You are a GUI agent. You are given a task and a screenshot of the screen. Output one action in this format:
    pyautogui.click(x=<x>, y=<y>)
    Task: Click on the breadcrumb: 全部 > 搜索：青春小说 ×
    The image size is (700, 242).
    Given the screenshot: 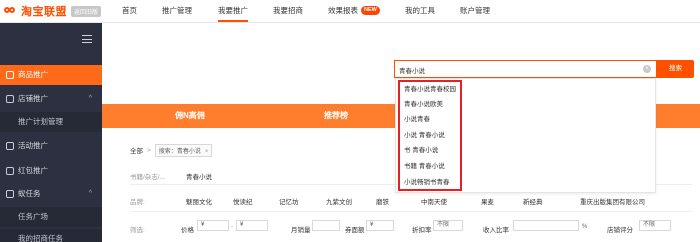 What is the action you would take?
    pyautogui.click(x=171, y=150)
    